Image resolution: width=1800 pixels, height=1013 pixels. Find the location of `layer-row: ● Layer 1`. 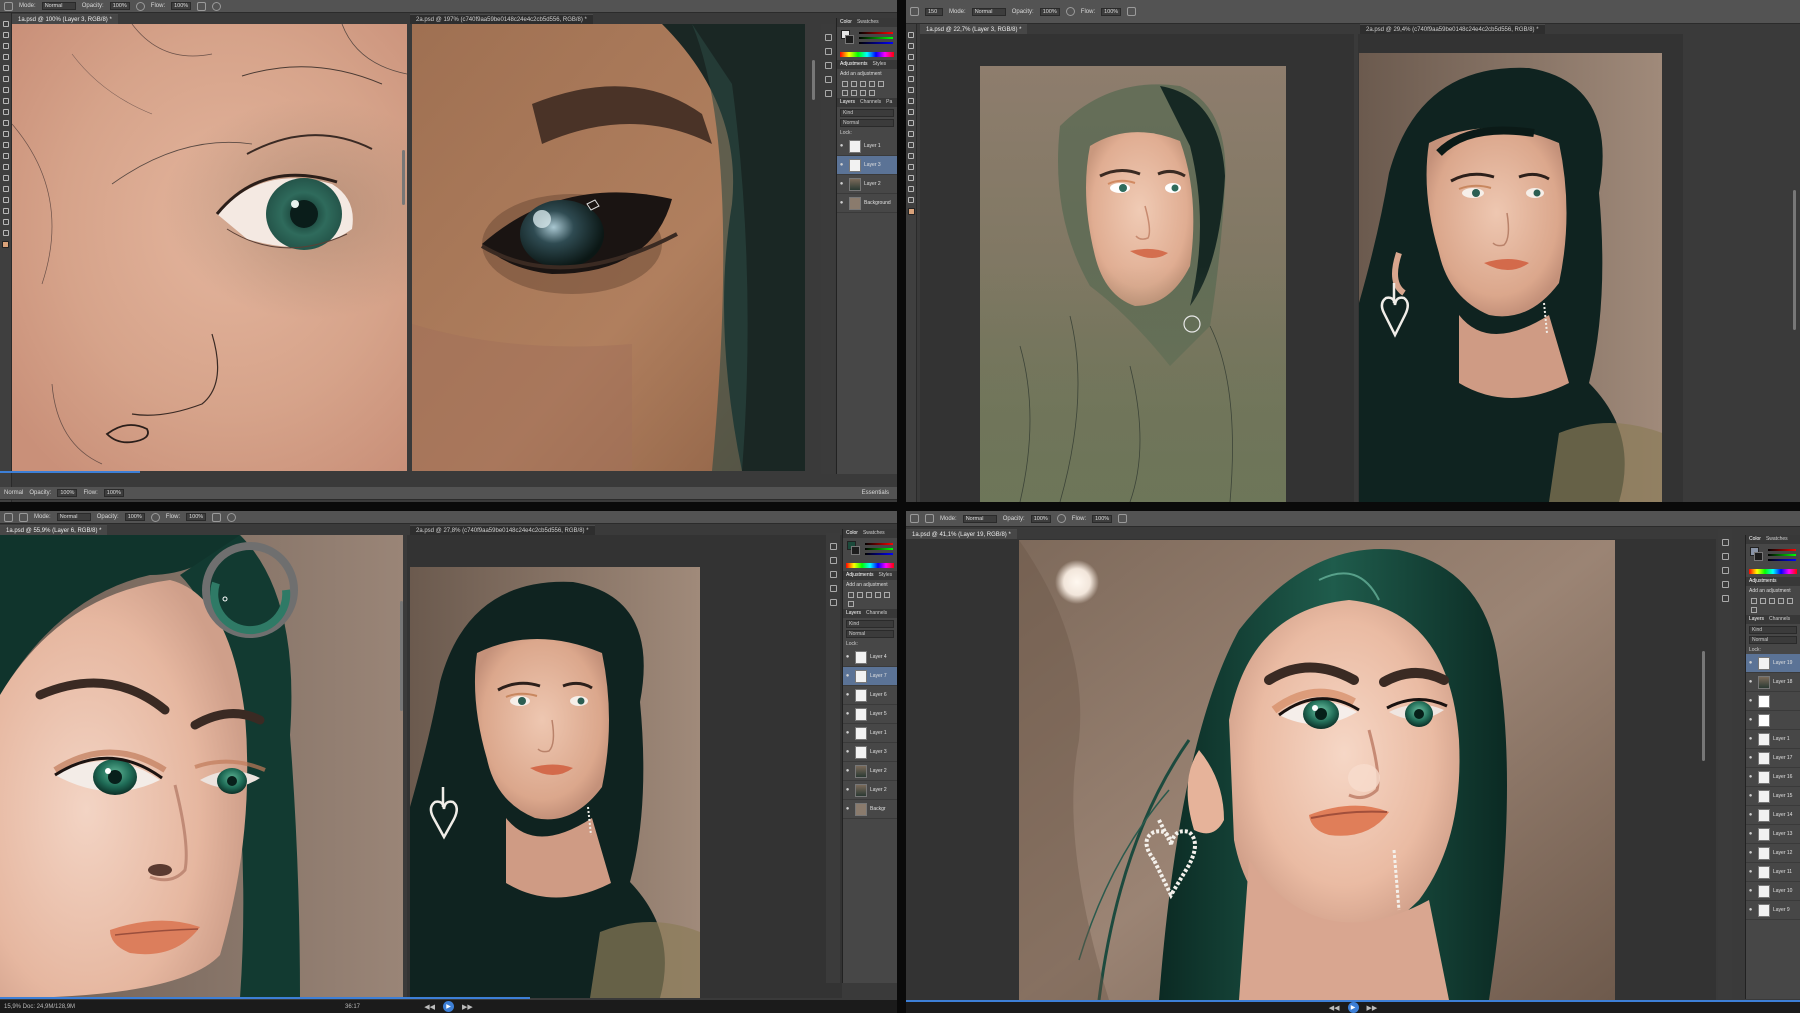

layer-row: ● Layer 1 is located at coordinates (870, 733).